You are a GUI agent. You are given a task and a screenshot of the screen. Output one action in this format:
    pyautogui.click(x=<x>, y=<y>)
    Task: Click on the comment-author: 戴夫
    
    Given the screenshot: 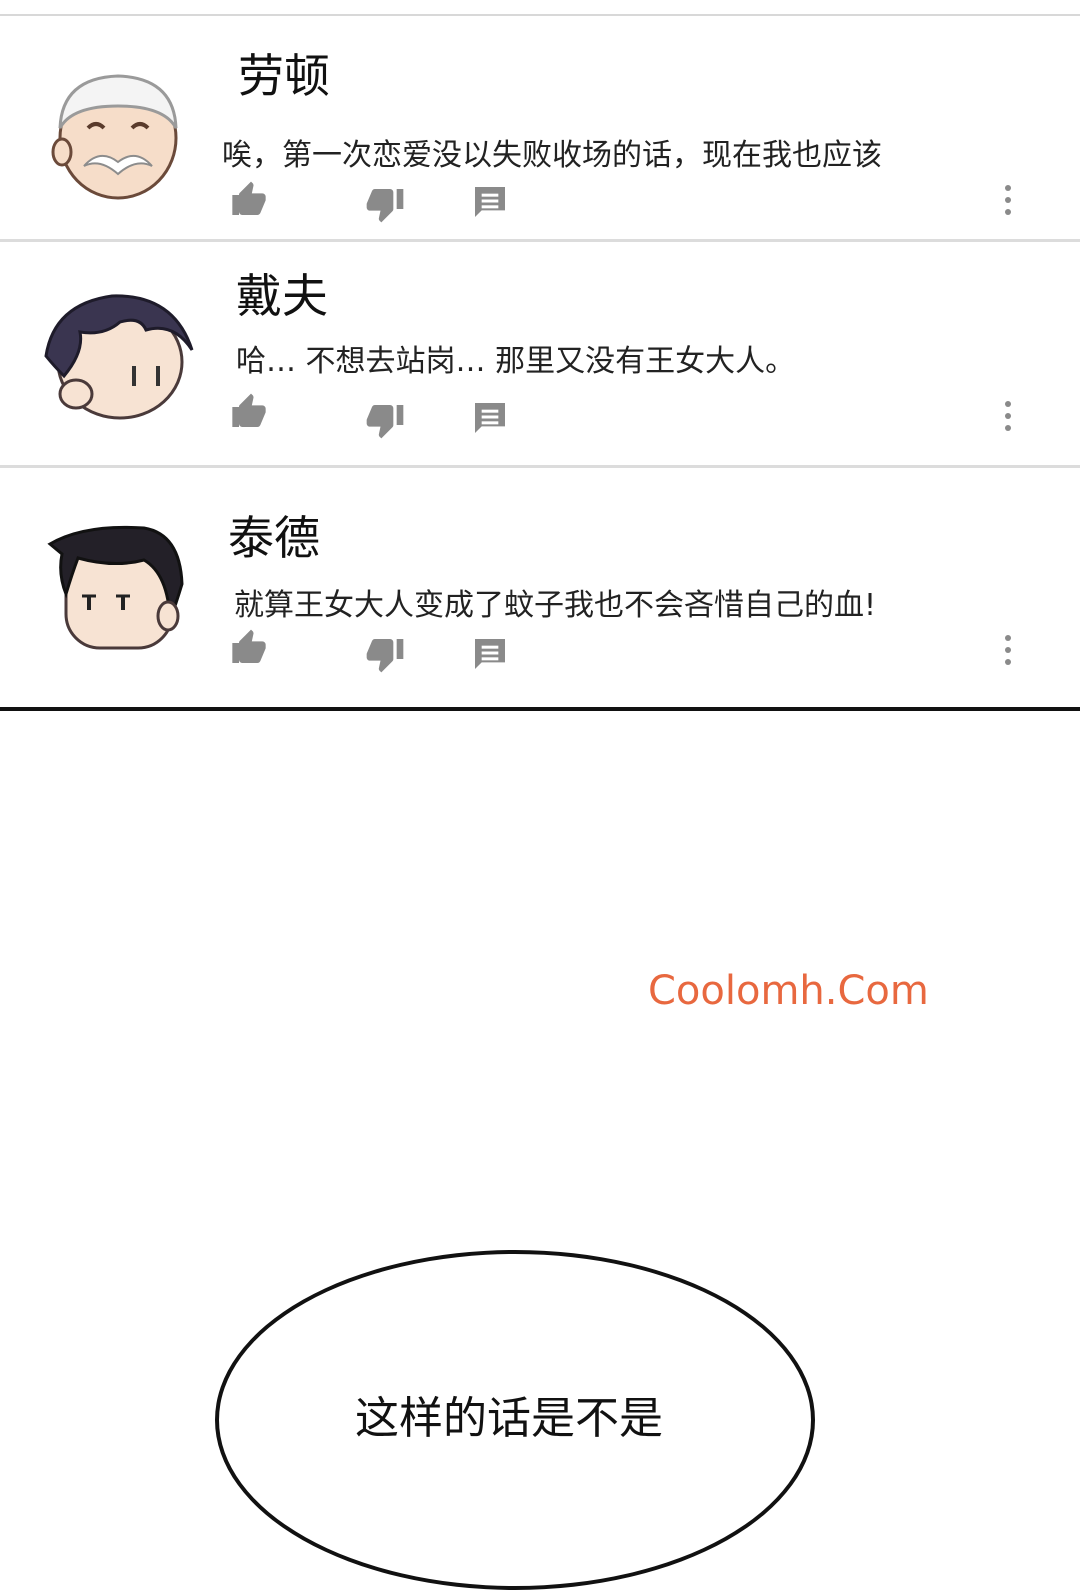 What is the action you would take?
    pyautogui.click(x=282, y=296)
    